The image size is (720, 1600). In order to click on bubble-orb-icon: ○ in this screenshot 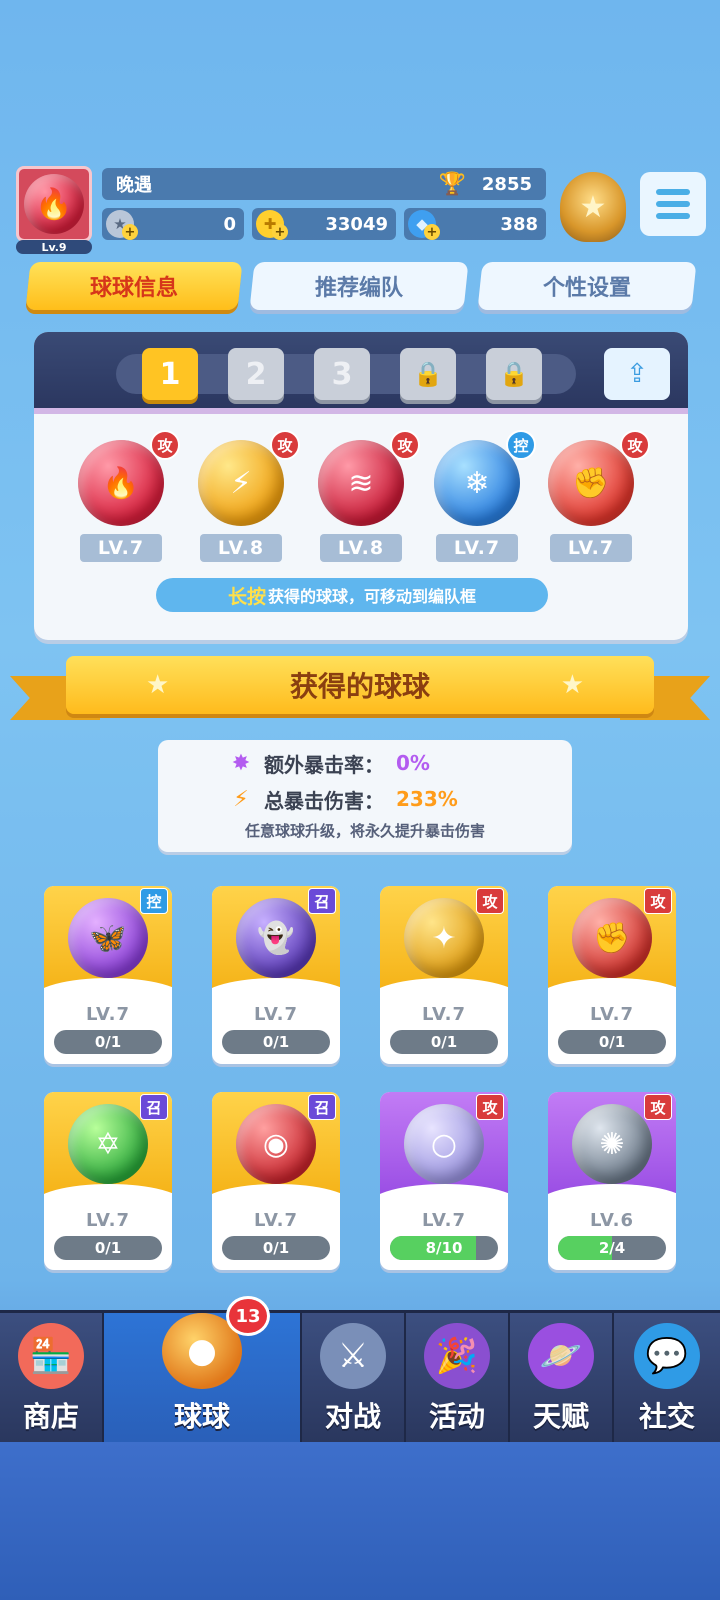, I will do `click(444, 1144)`.